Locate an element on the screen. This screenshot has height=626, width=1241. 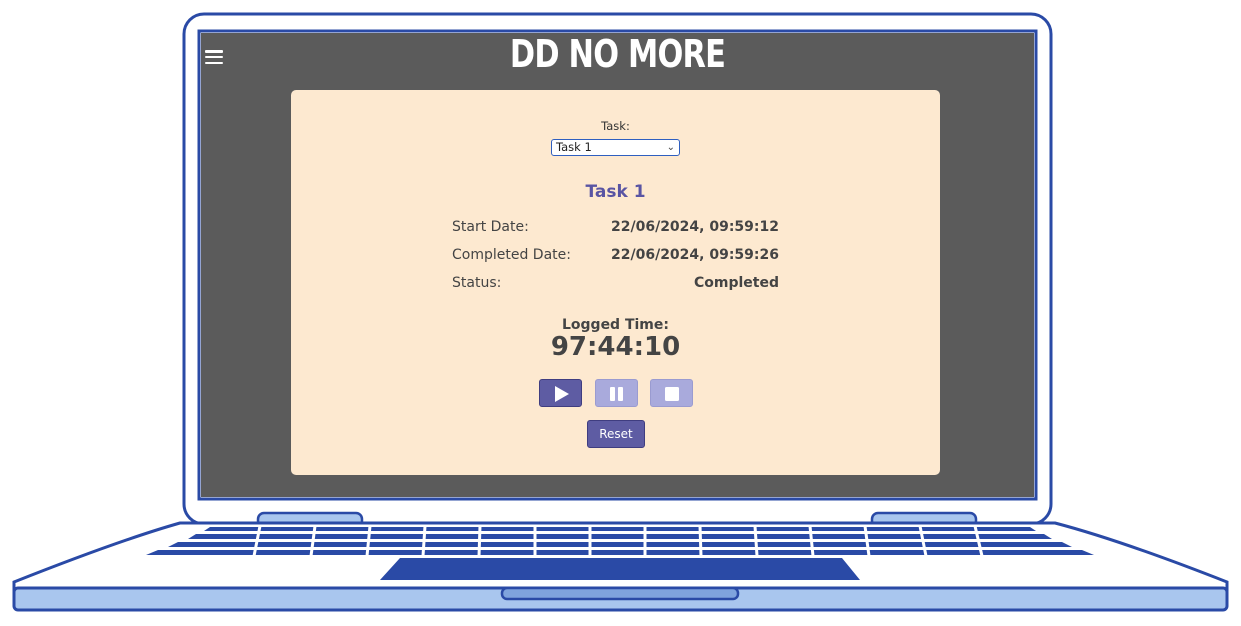
pause-icon is located at coordinates (616, 394).